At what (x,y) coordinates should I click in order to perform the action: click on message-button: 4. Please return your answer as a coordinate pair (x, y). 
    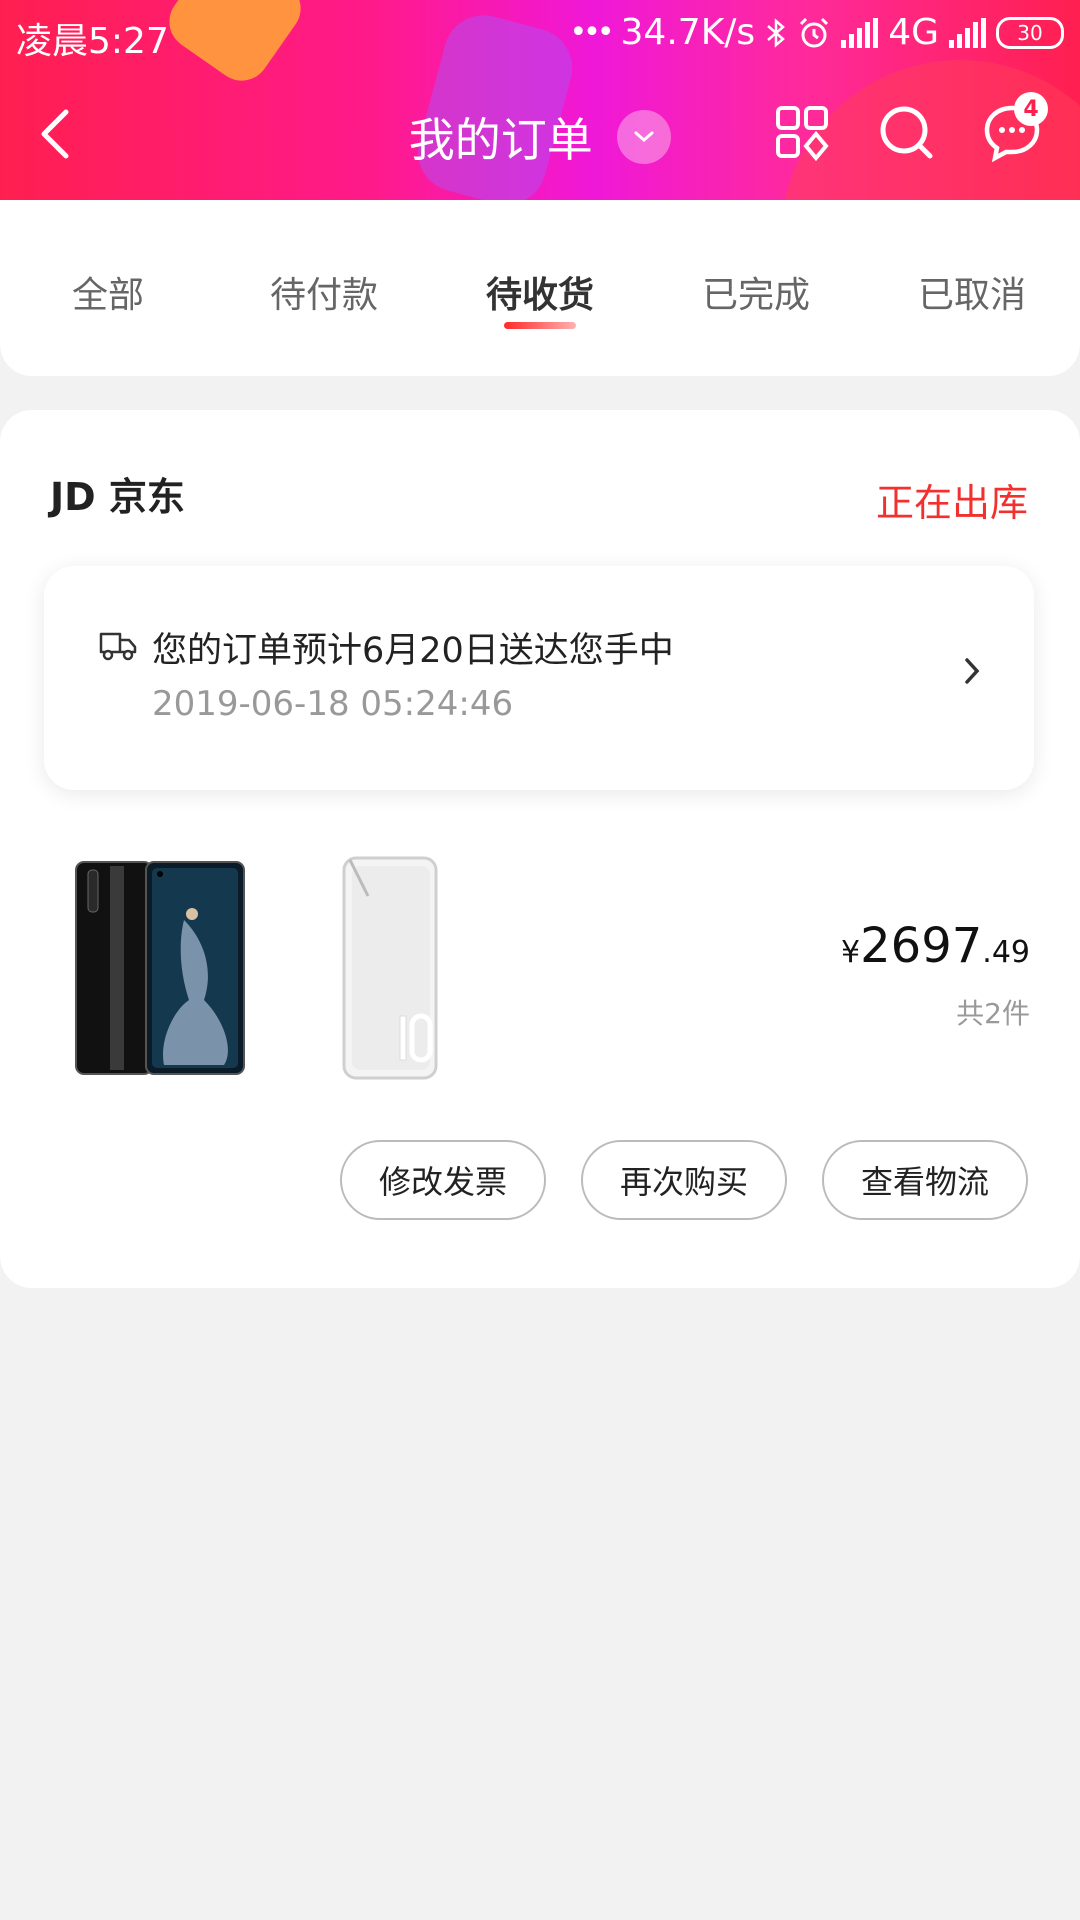
    Looking at the image, I should click on (1015, 127).